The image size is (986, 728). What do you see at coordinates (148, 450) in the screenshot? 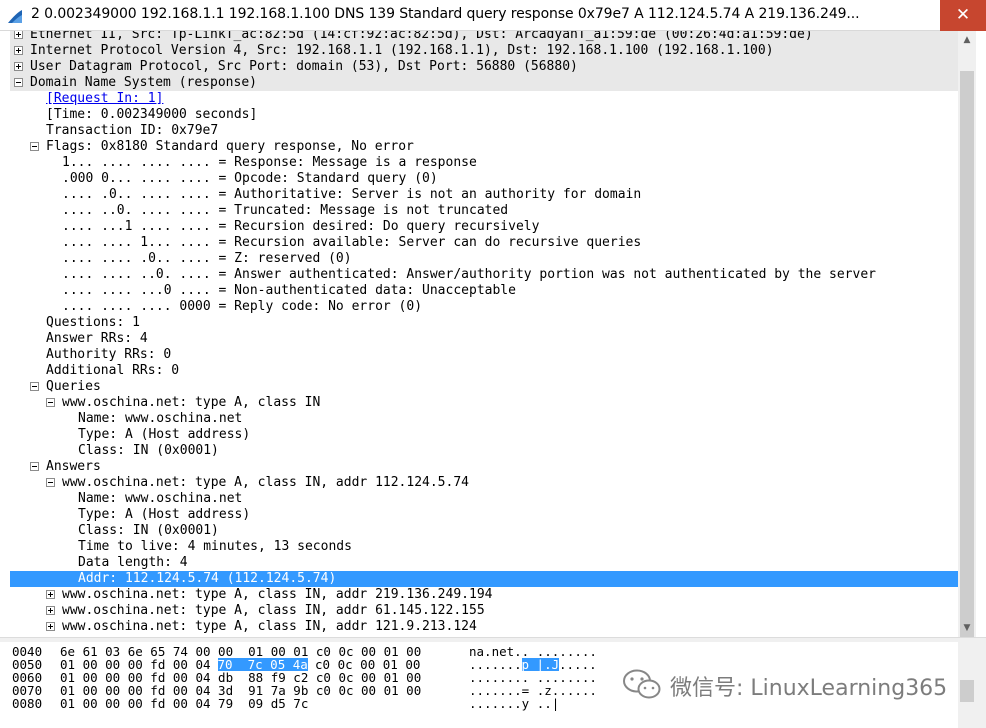
I see `tree-row-label: Class: IN (0x0001)` at bounding box center [148, 450].